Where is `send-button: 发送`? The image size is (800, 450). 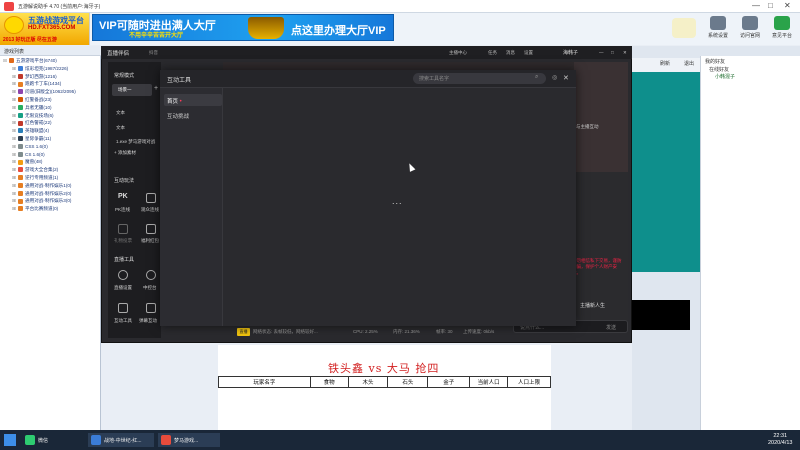 send-button: 发送 is located at coordinates (611, 327).